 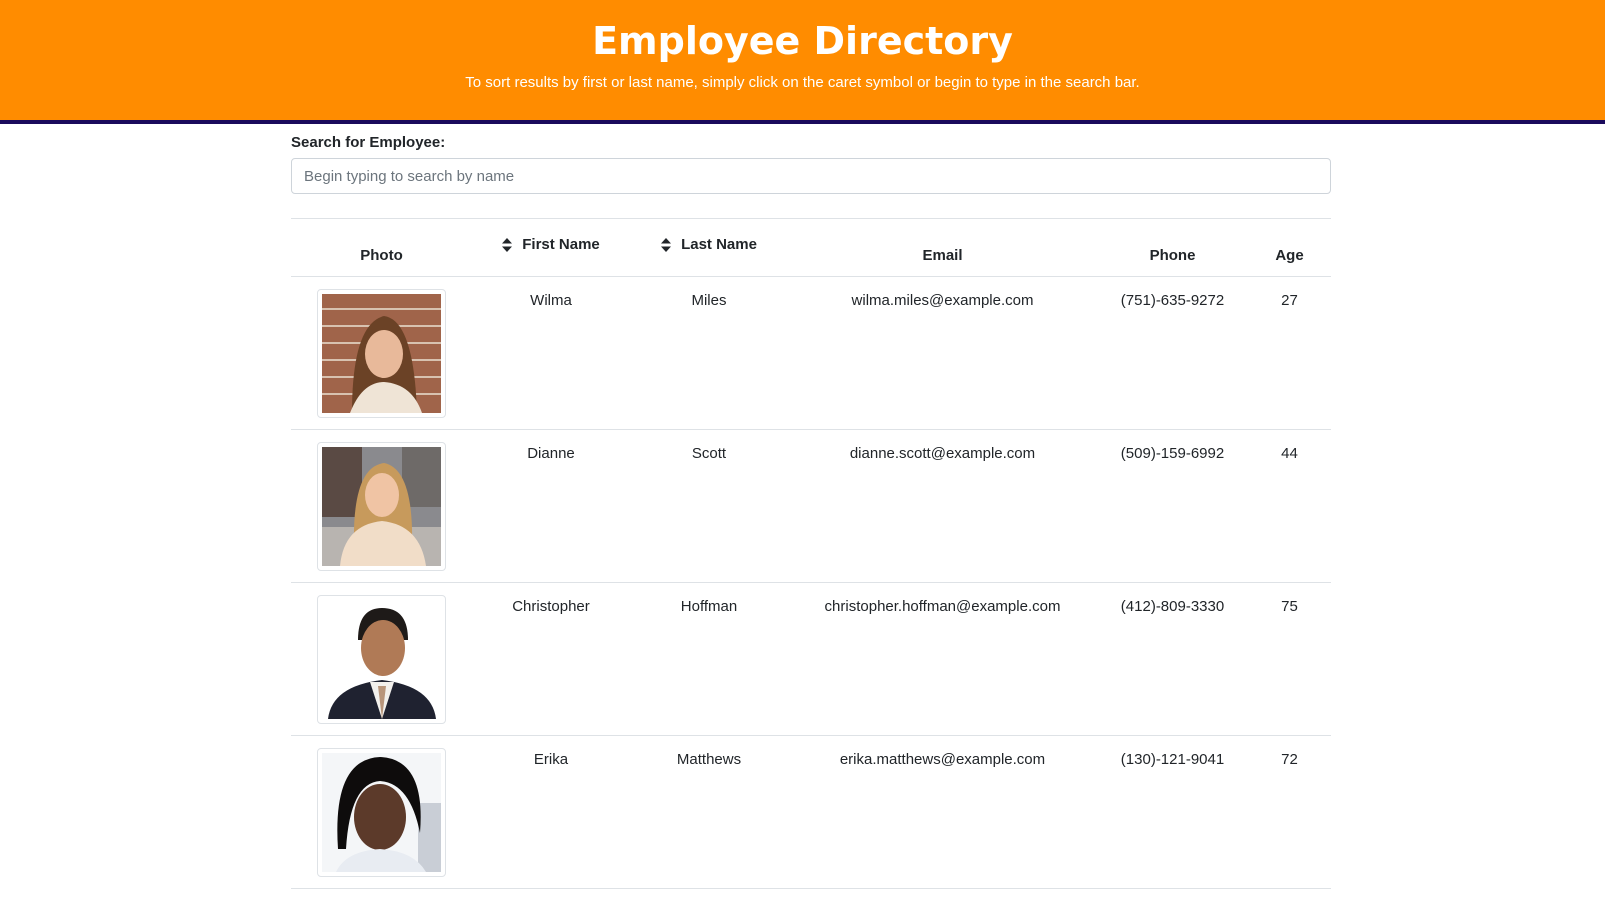 I want to click on column-label-first-name: First Name, so click(x=561, y=244).